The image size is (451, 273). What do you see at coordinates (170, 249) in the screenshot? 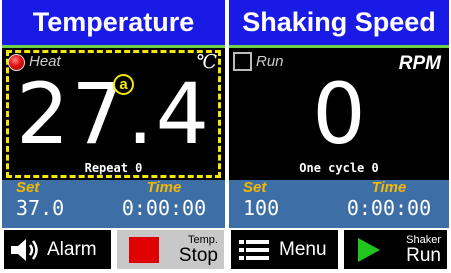
I see `temp-stop-button: Temp. Stop` at bounding box center [170, 249].